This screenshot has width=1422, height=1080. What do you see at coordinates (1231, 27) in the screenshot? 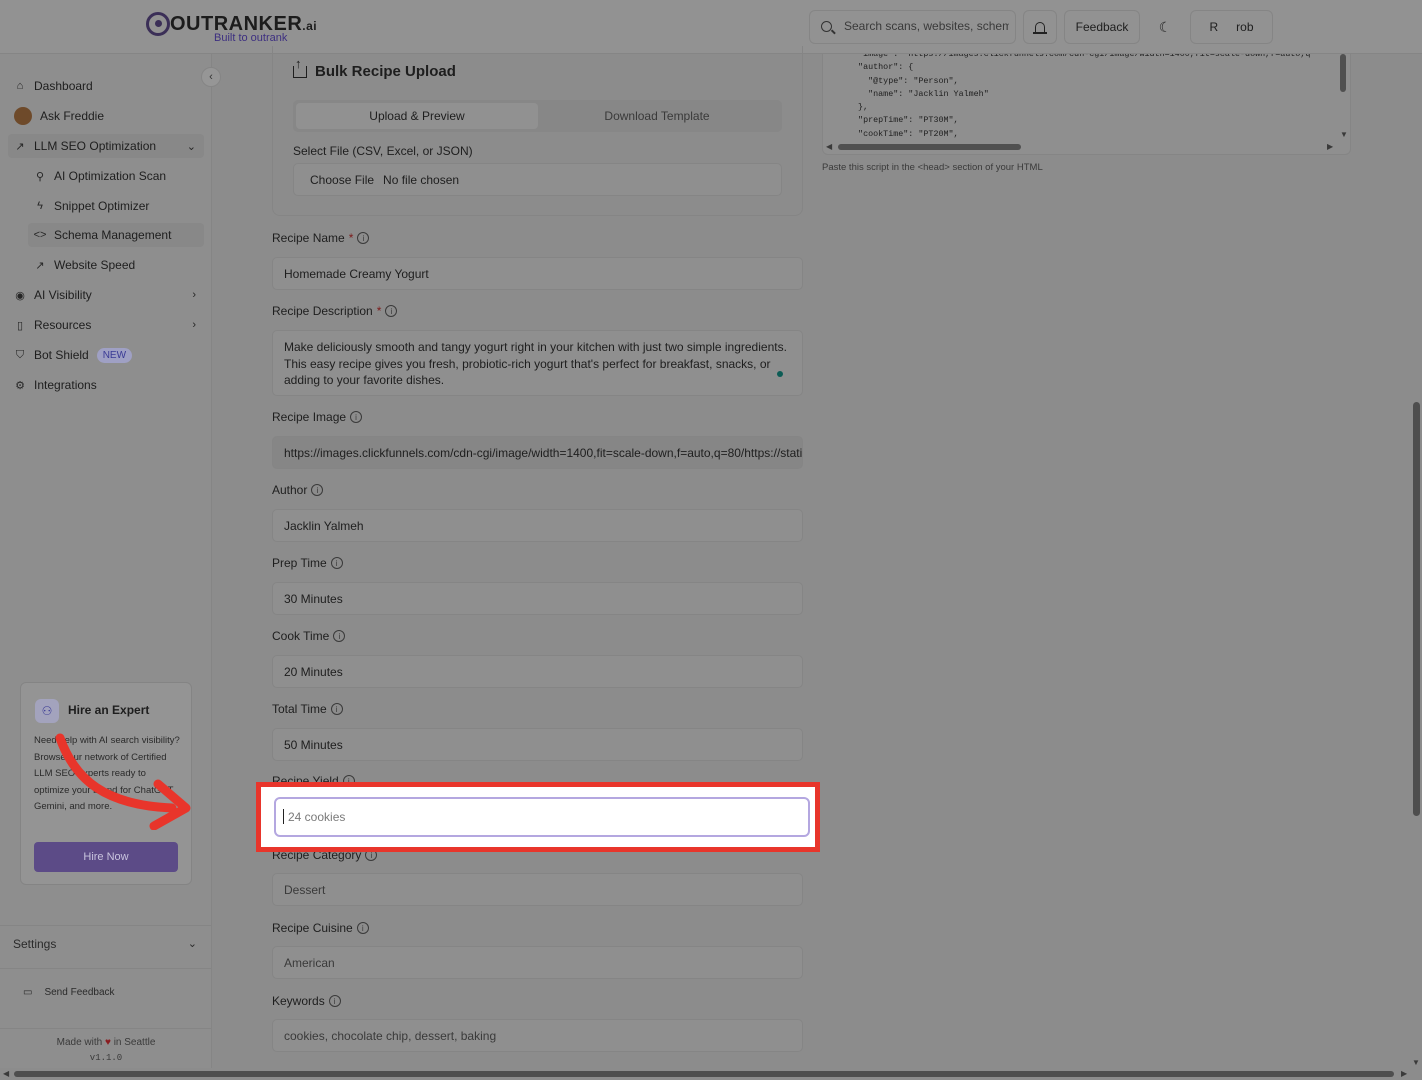
I see `user-menu-button: R rob` at bounding box center [1231, 27].